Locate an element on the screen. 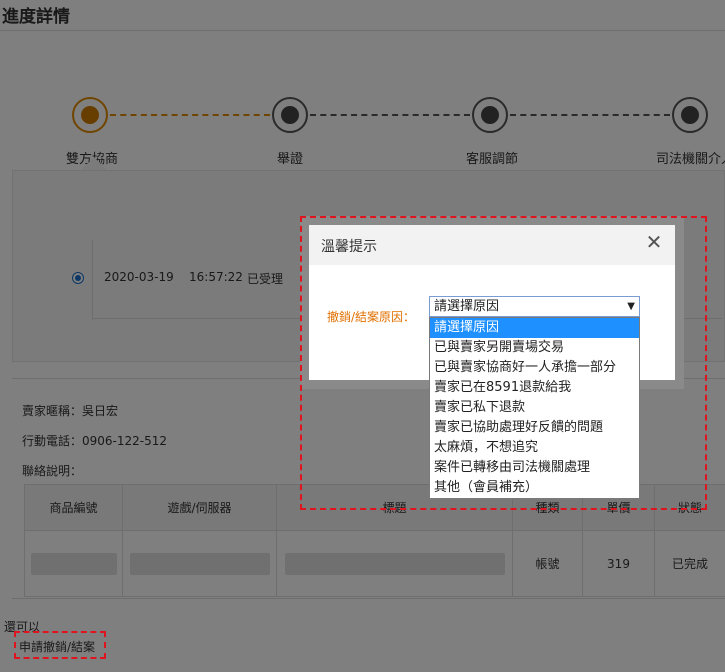 The height and width of the screenshot is (672, 725). annotation-highlight-box is located at coordinates (60, 645).